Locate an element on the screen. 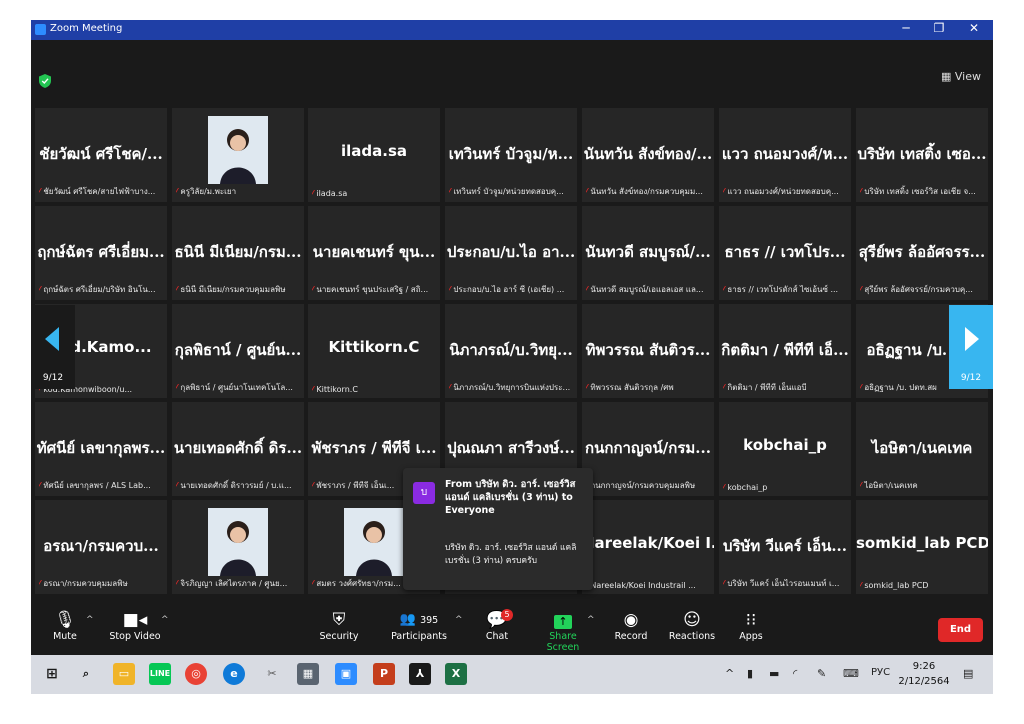 The height and width of the screenshot is (724, 1024). next-page-button: 9/12 is located at coordinates (971, 347).